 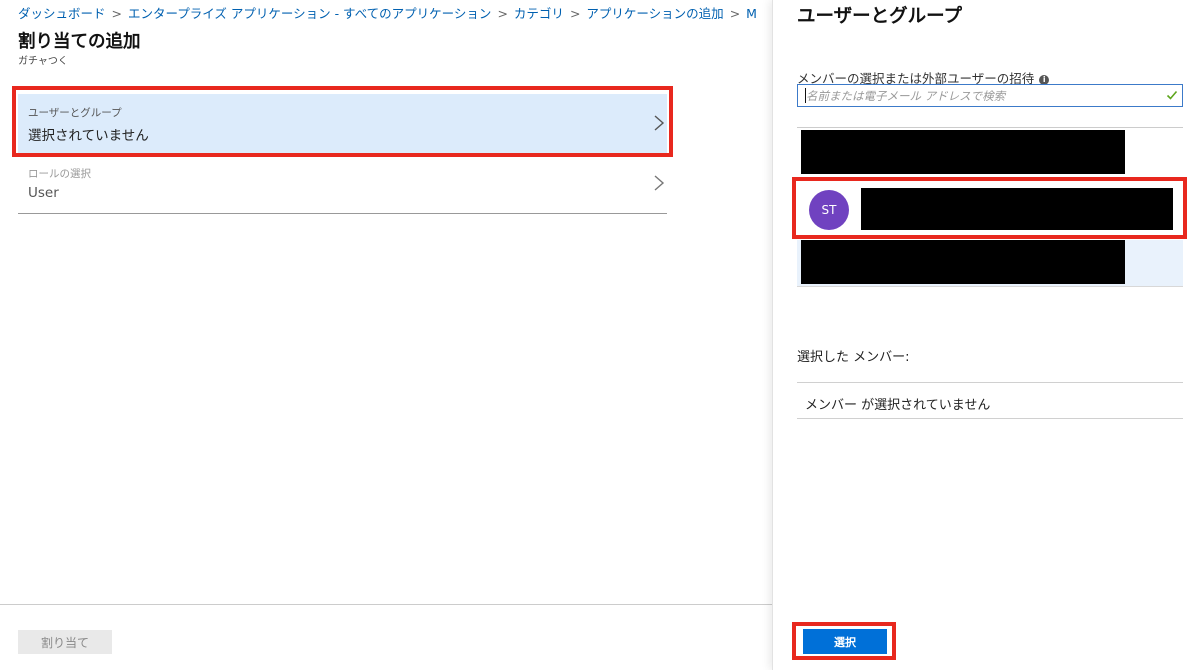 I want to click on footer-divider, so click(x=386, y=604).